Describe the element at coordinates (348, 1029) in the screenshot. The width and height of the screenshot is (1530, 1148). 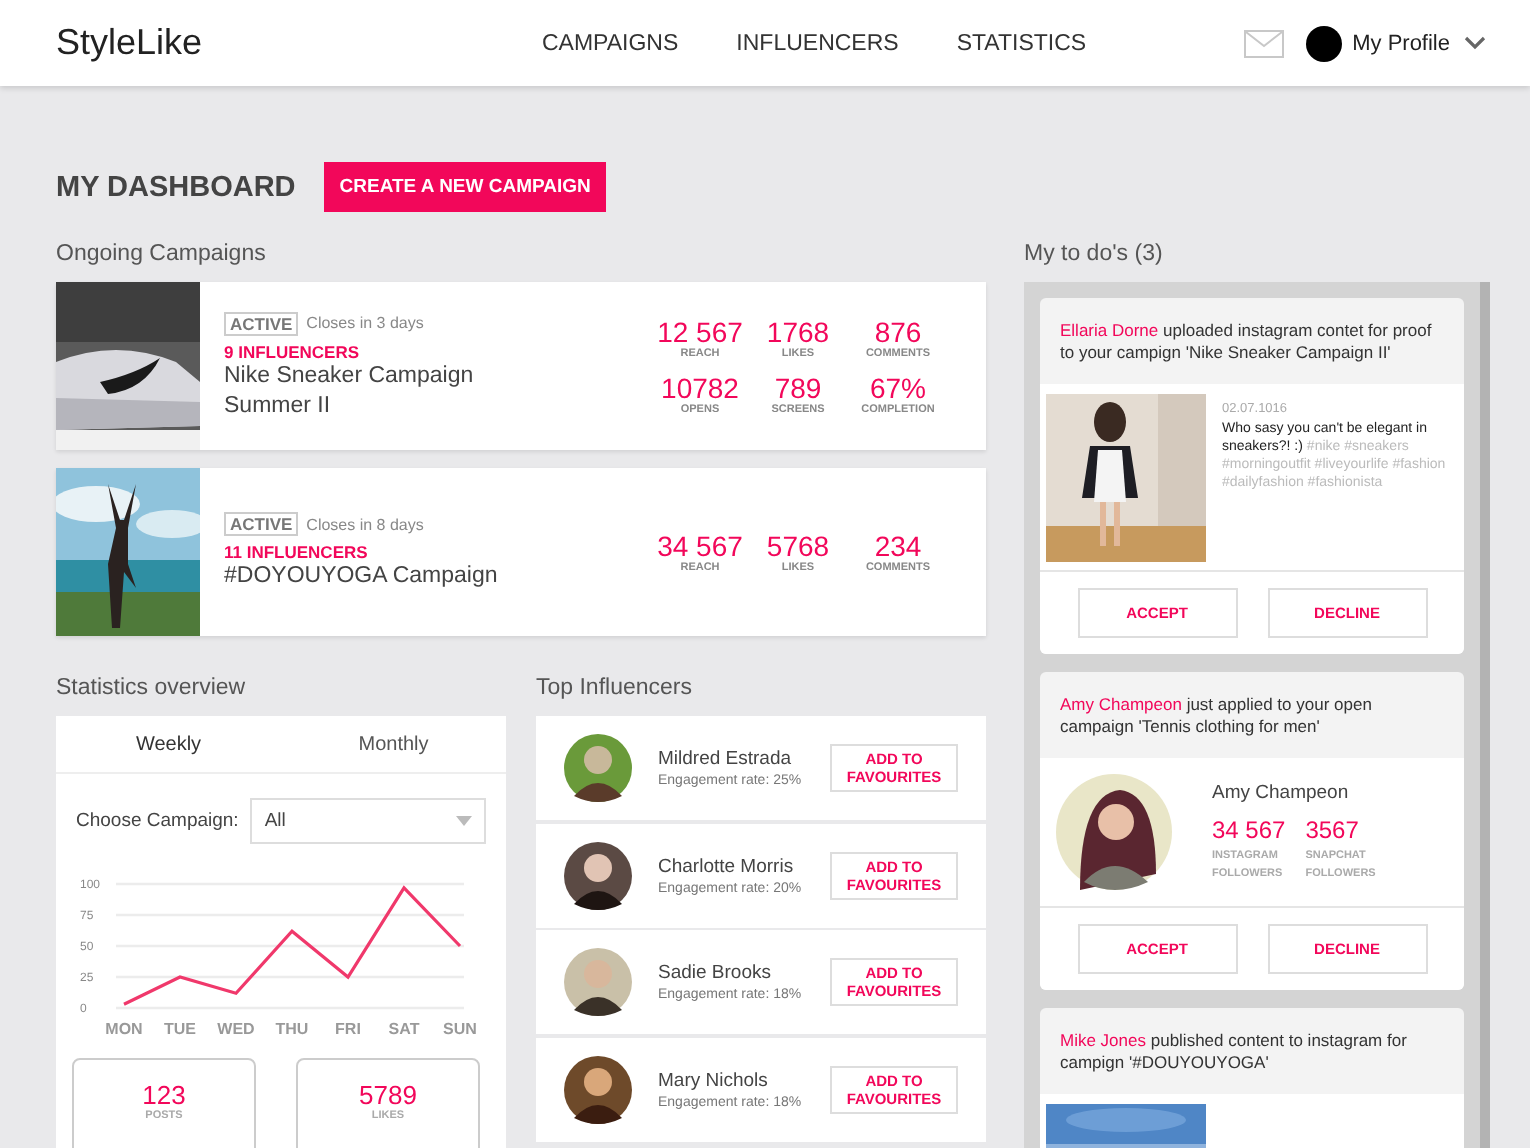
I see `x-tick-label: FRI` at that location.